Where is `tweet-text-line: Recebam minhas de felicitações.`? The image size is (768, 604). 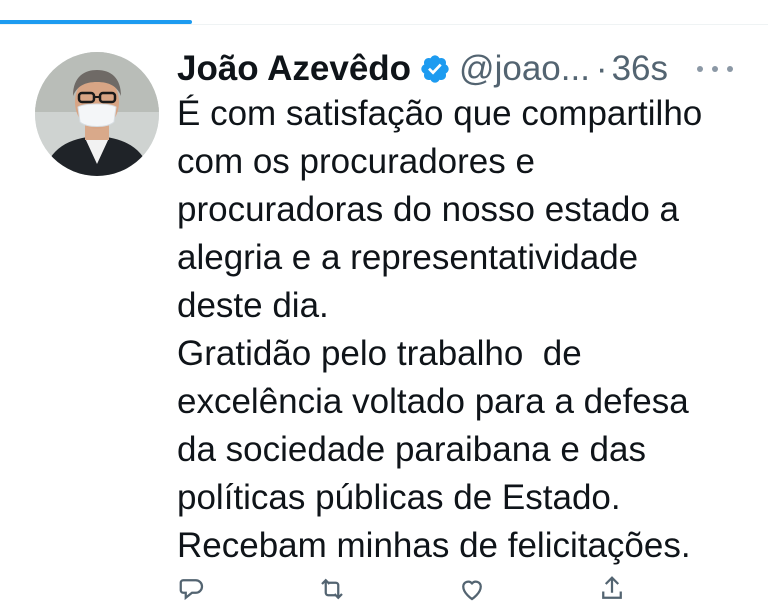 tweet-text-line: Recebam minhas de felicitações. is located at coordinates (434, 545).